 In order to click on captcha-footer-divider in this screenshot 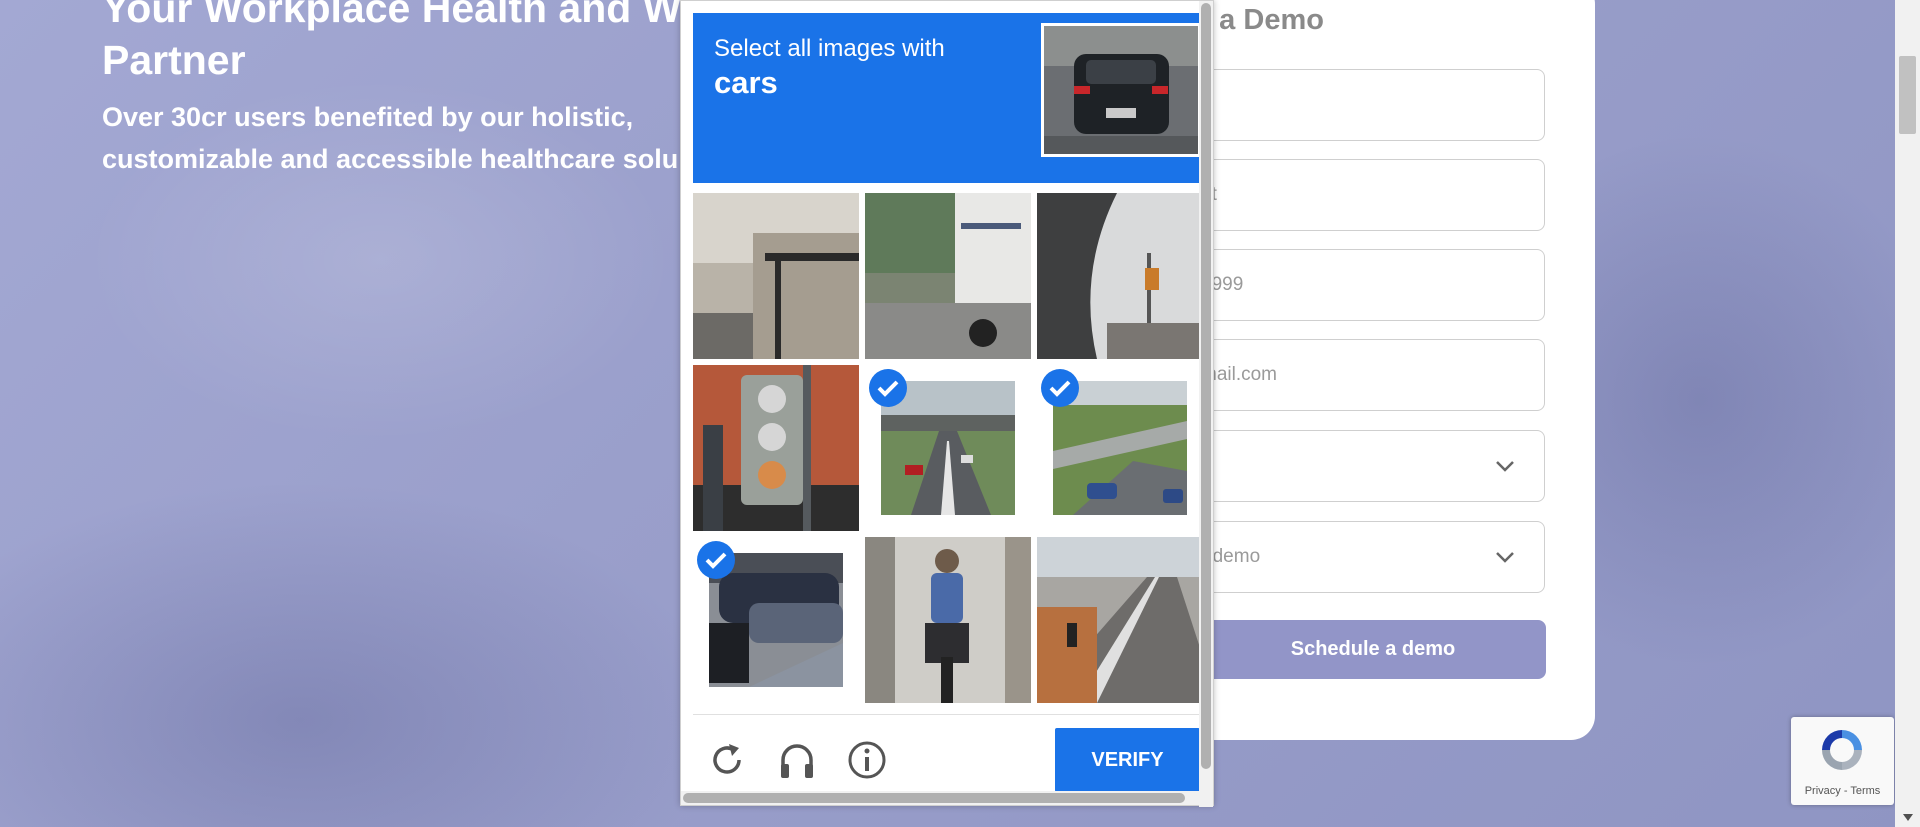, I will do `click(947, 714)`.